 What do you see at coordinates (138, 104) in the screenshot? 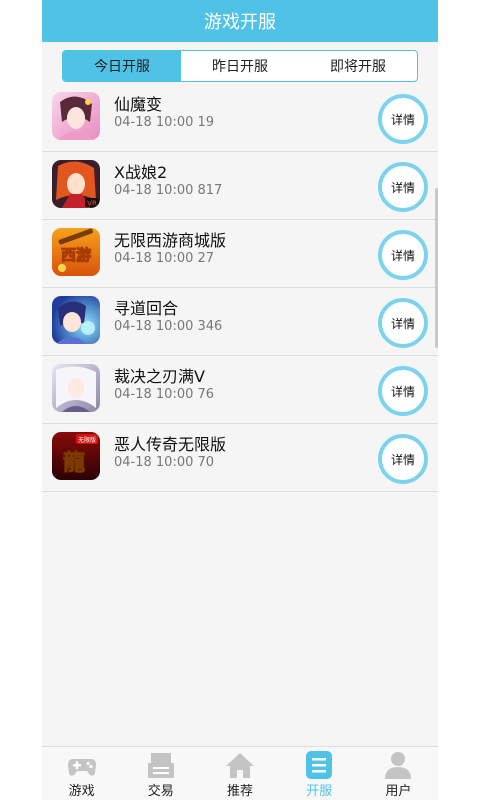
I see `game-name: 仙魔变` at bounding box center [138, 104].